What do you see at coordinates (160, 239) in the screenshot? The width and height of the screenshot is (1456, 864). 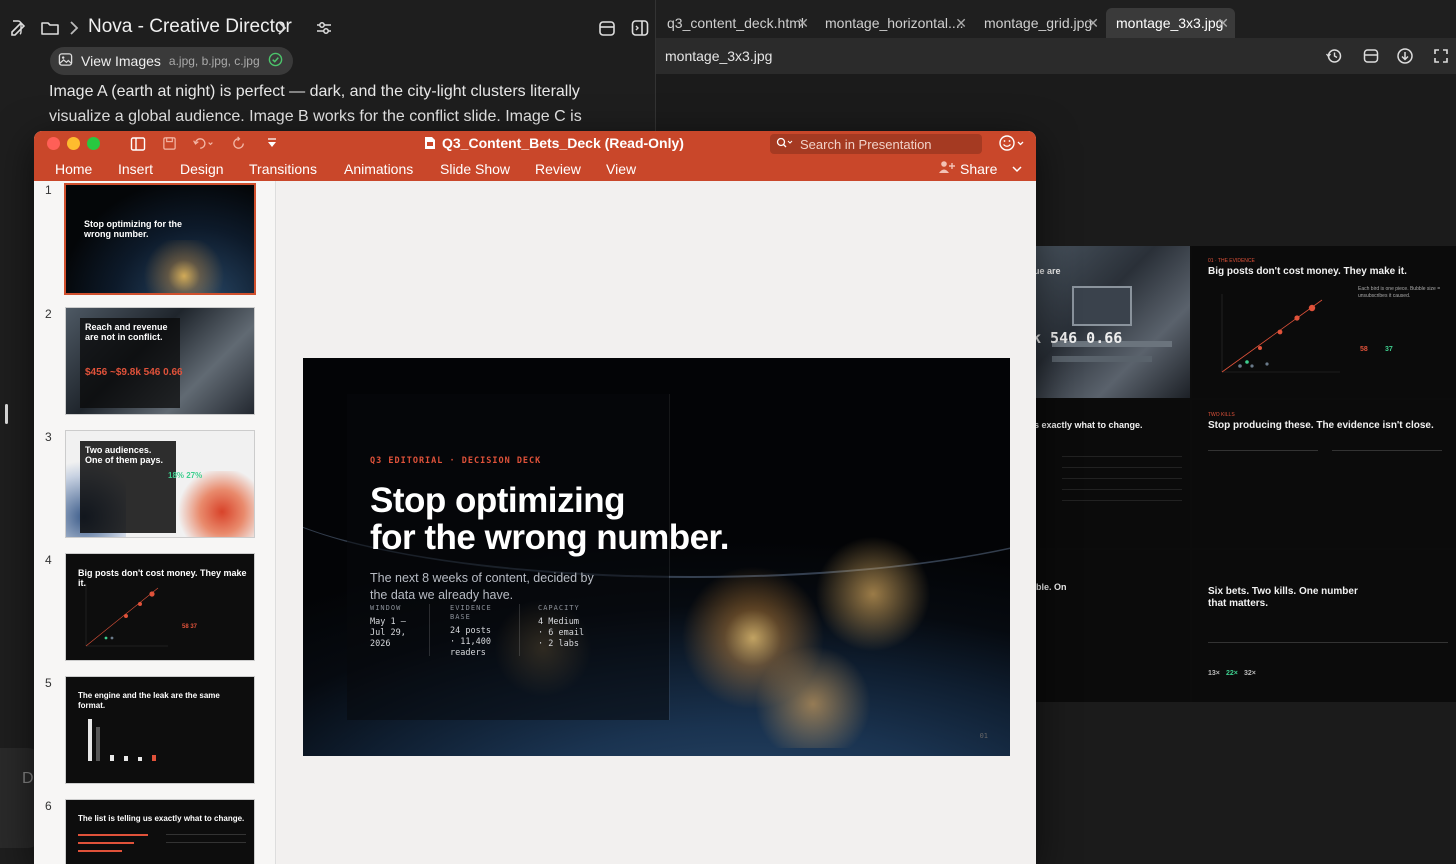 I see `slide-thumbnail-1: Stop optimizing for the wrong number.` at bounding box center [160, 239].